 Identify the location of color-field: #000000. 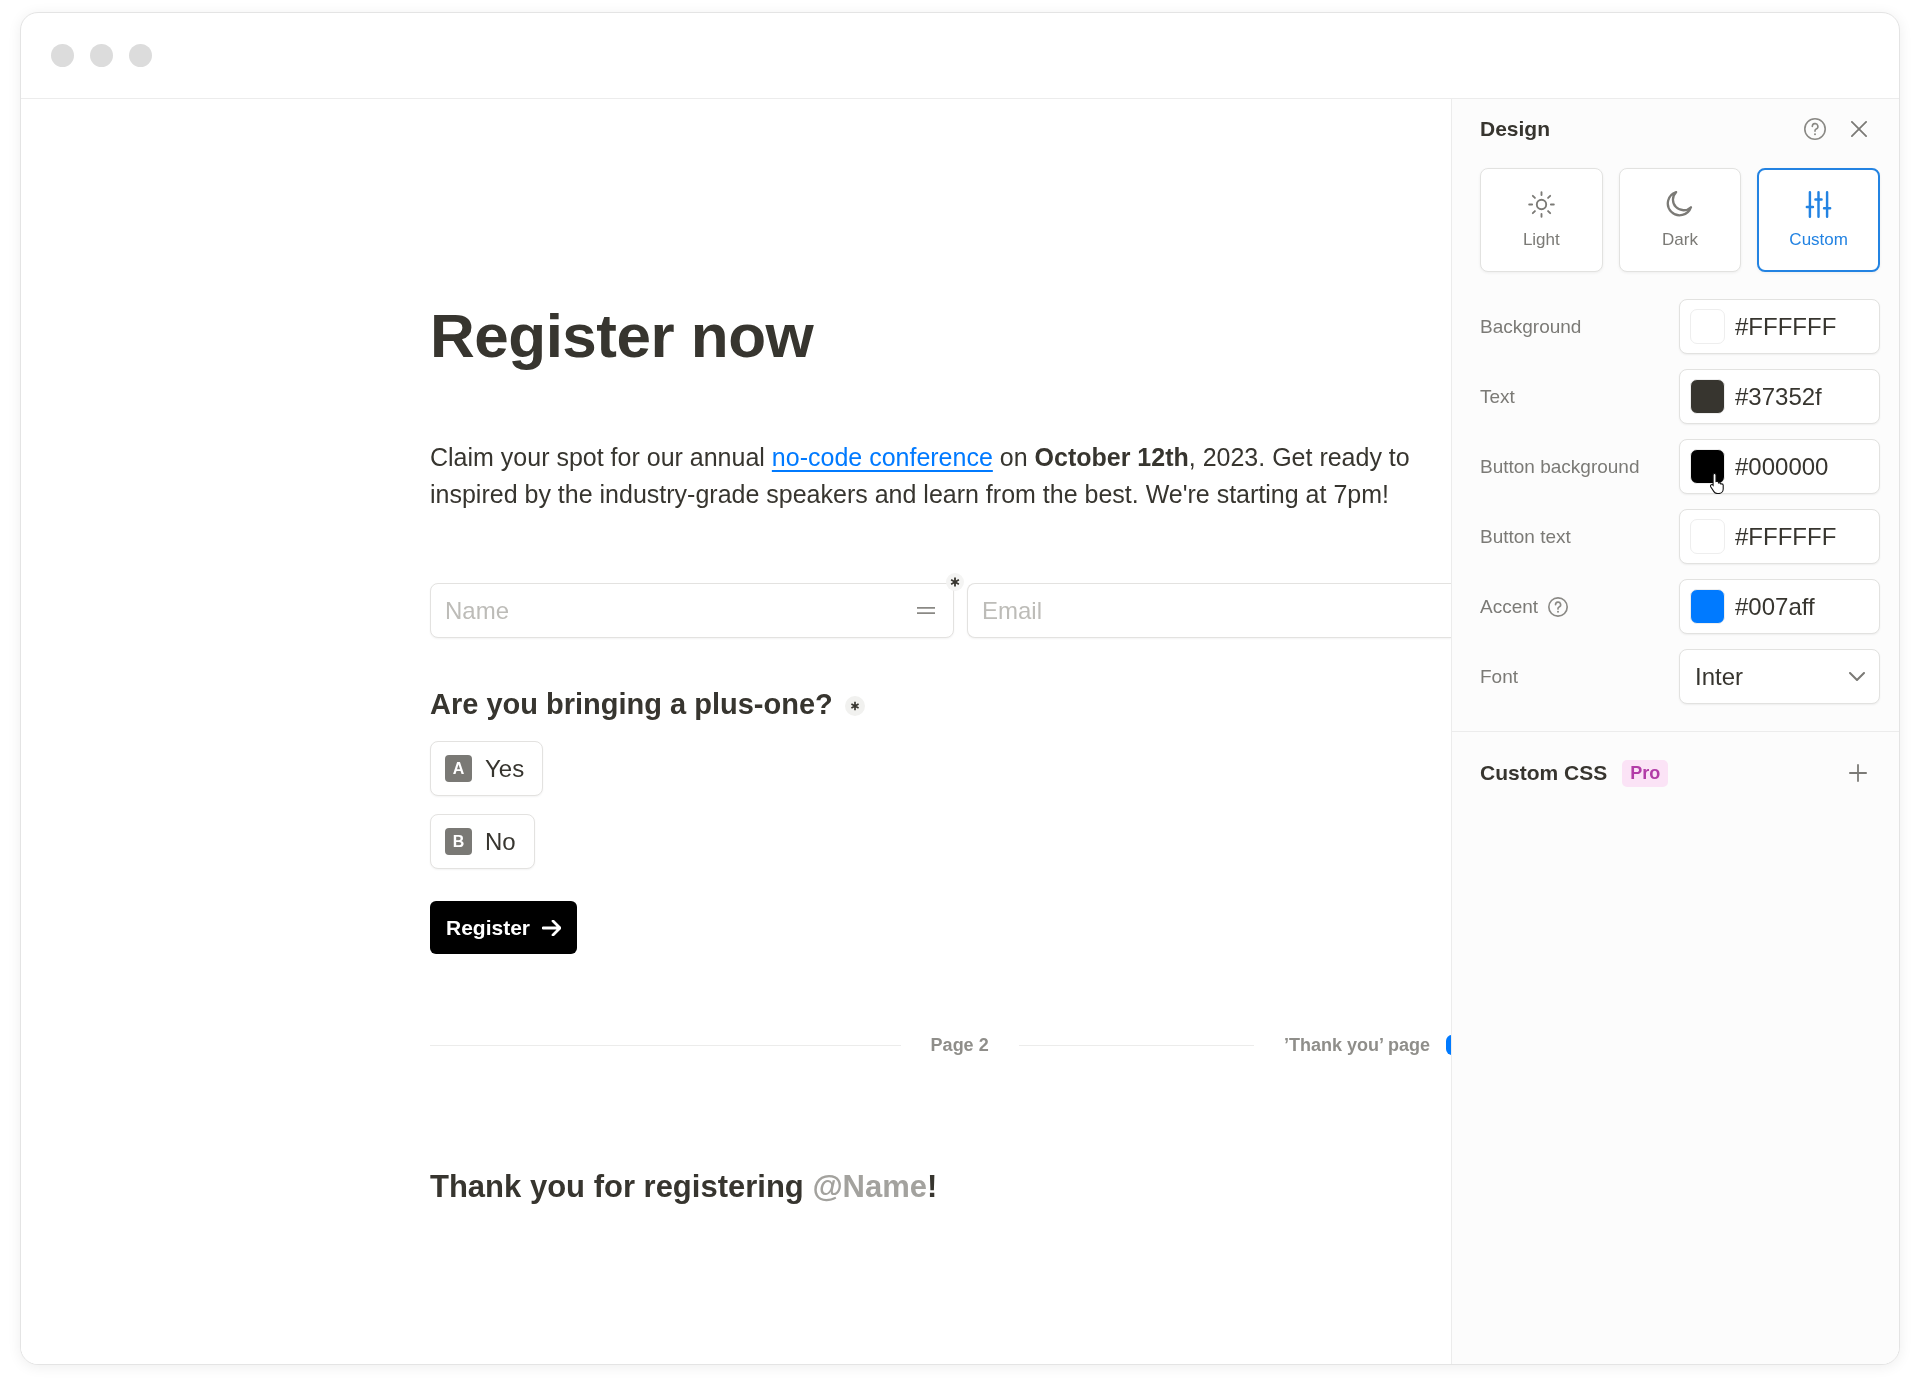
(1779, 466).